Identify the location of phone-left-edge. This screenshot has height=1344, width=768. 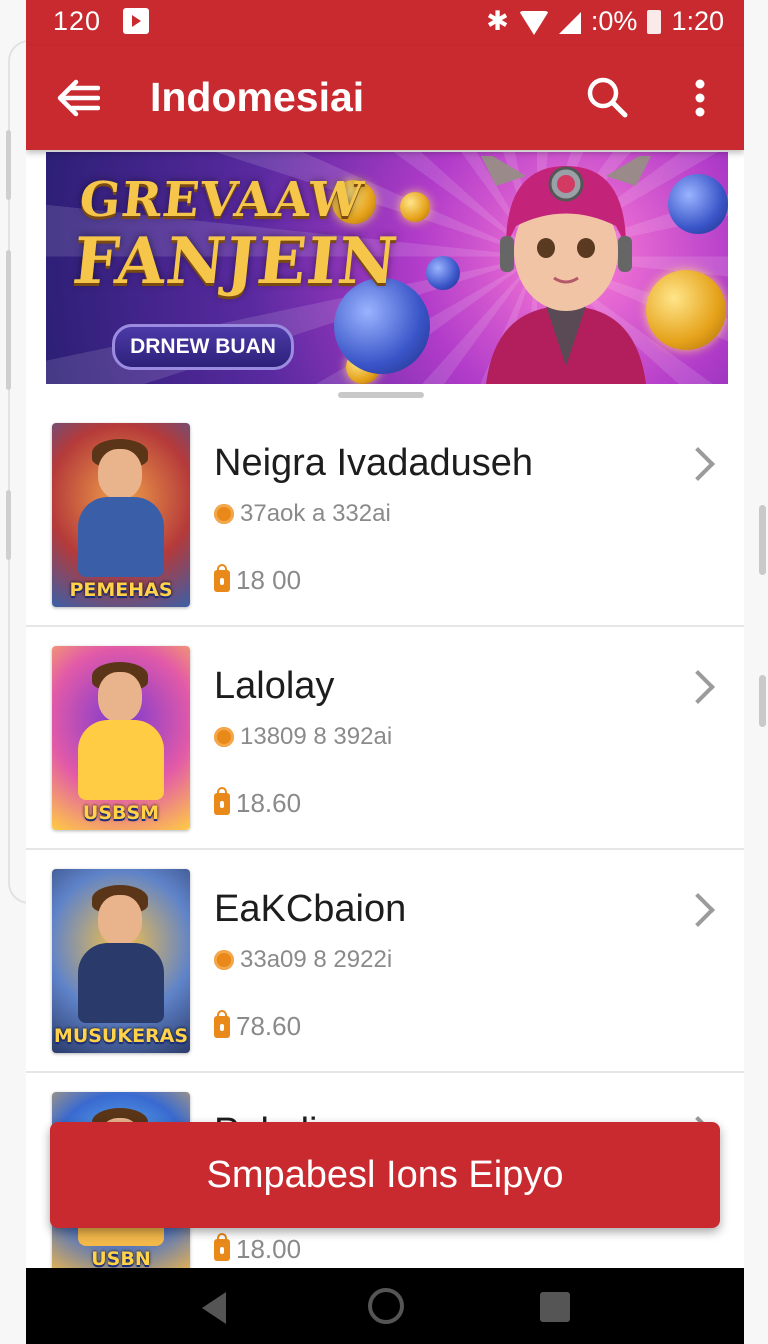
(25, 672).